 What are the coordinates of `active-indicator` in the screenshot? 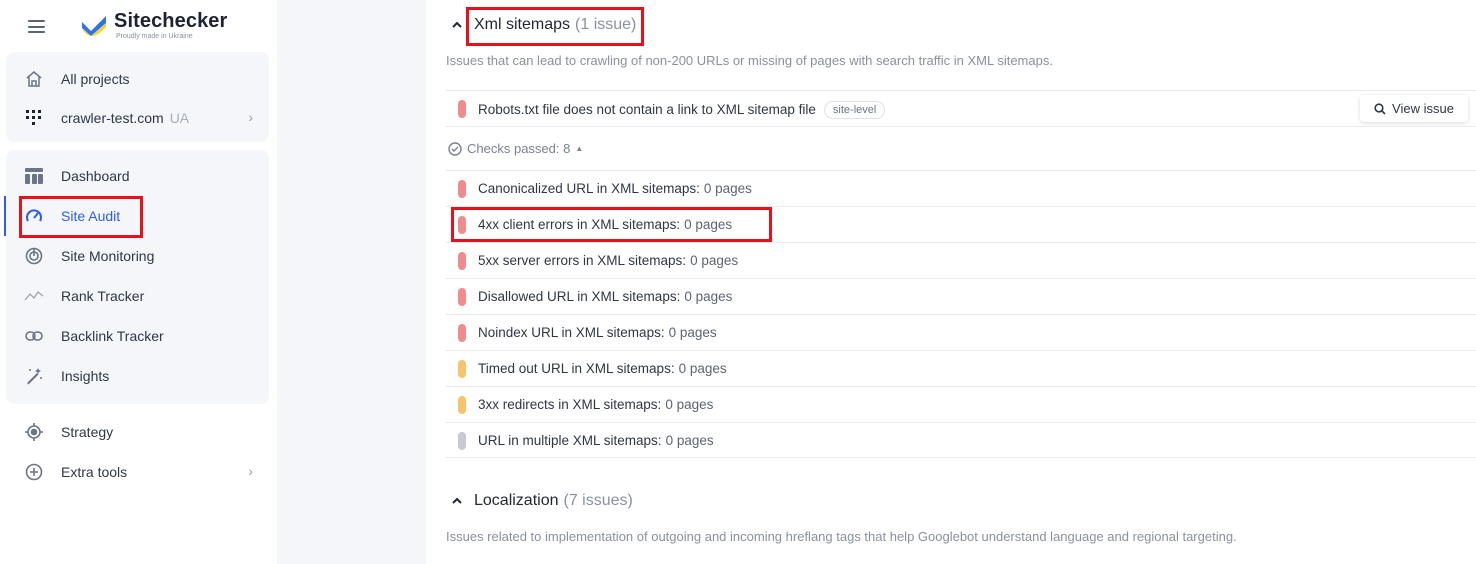 It's located at (5, 216).